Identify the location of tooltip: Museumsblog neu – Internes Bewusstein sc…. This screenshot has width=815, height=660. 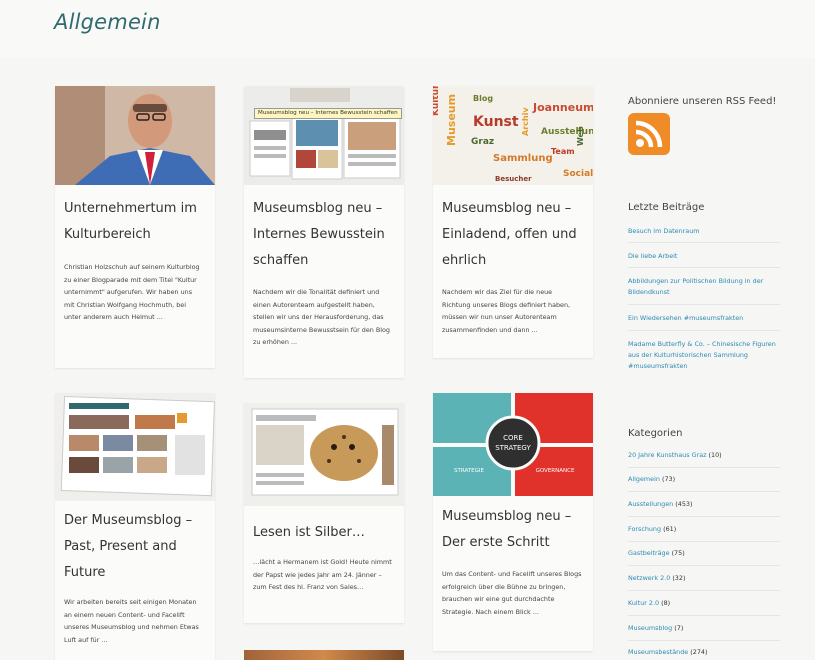
(328, 113).